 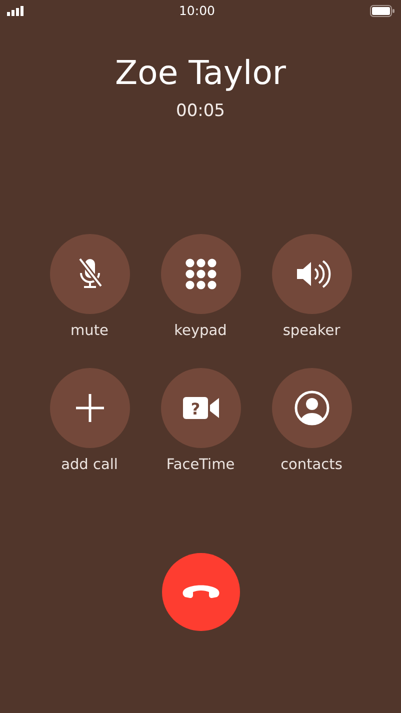 I want to click on status-time: 10:00, so click(x=197, y=11).